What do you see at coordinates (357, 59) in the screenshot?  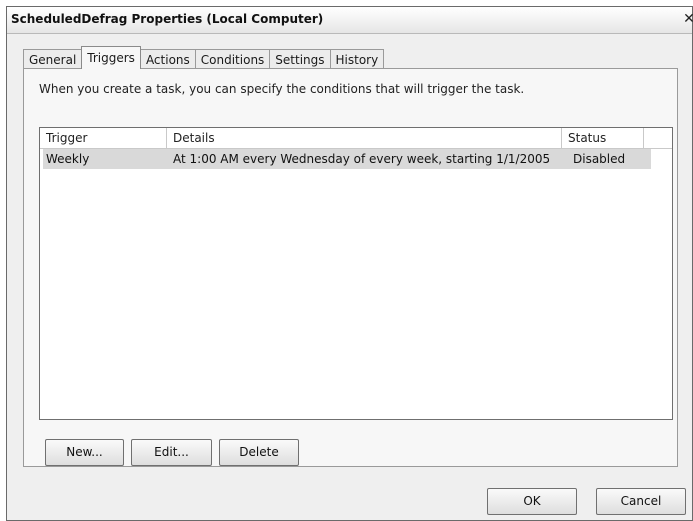 I see `tab-history: History` at bounding box center [357, 59].